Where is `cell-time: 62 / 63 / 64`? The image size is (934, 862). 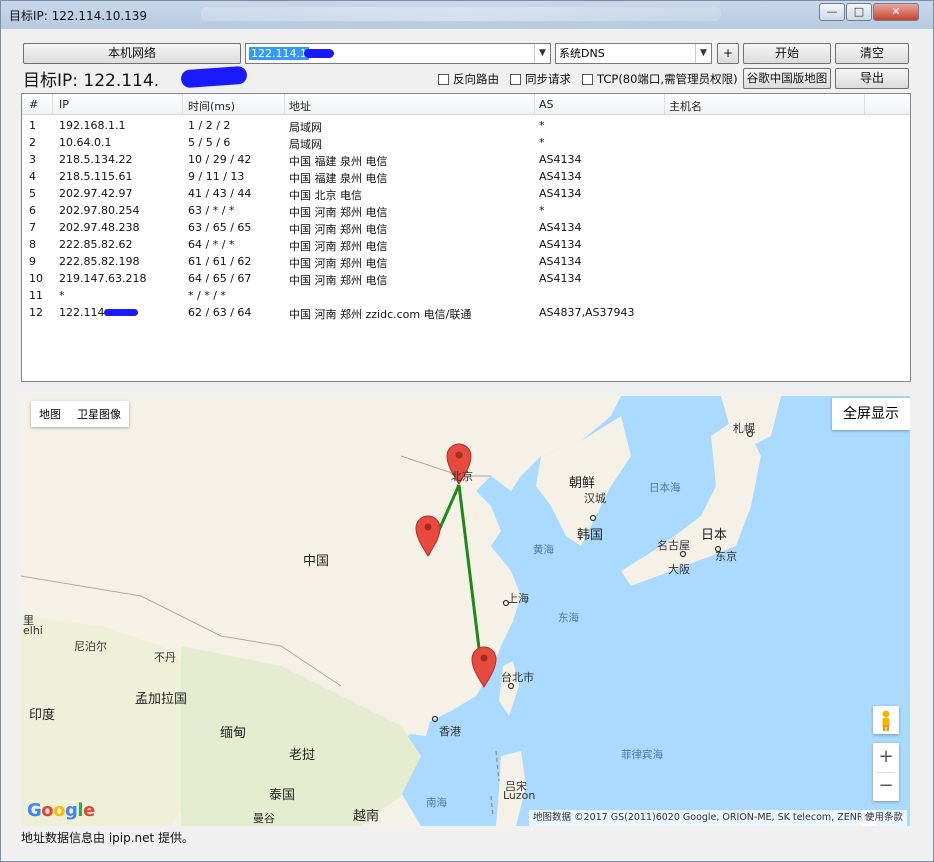 cell-time: 62 / 63 / 64 is located at coordinates (220, 312).